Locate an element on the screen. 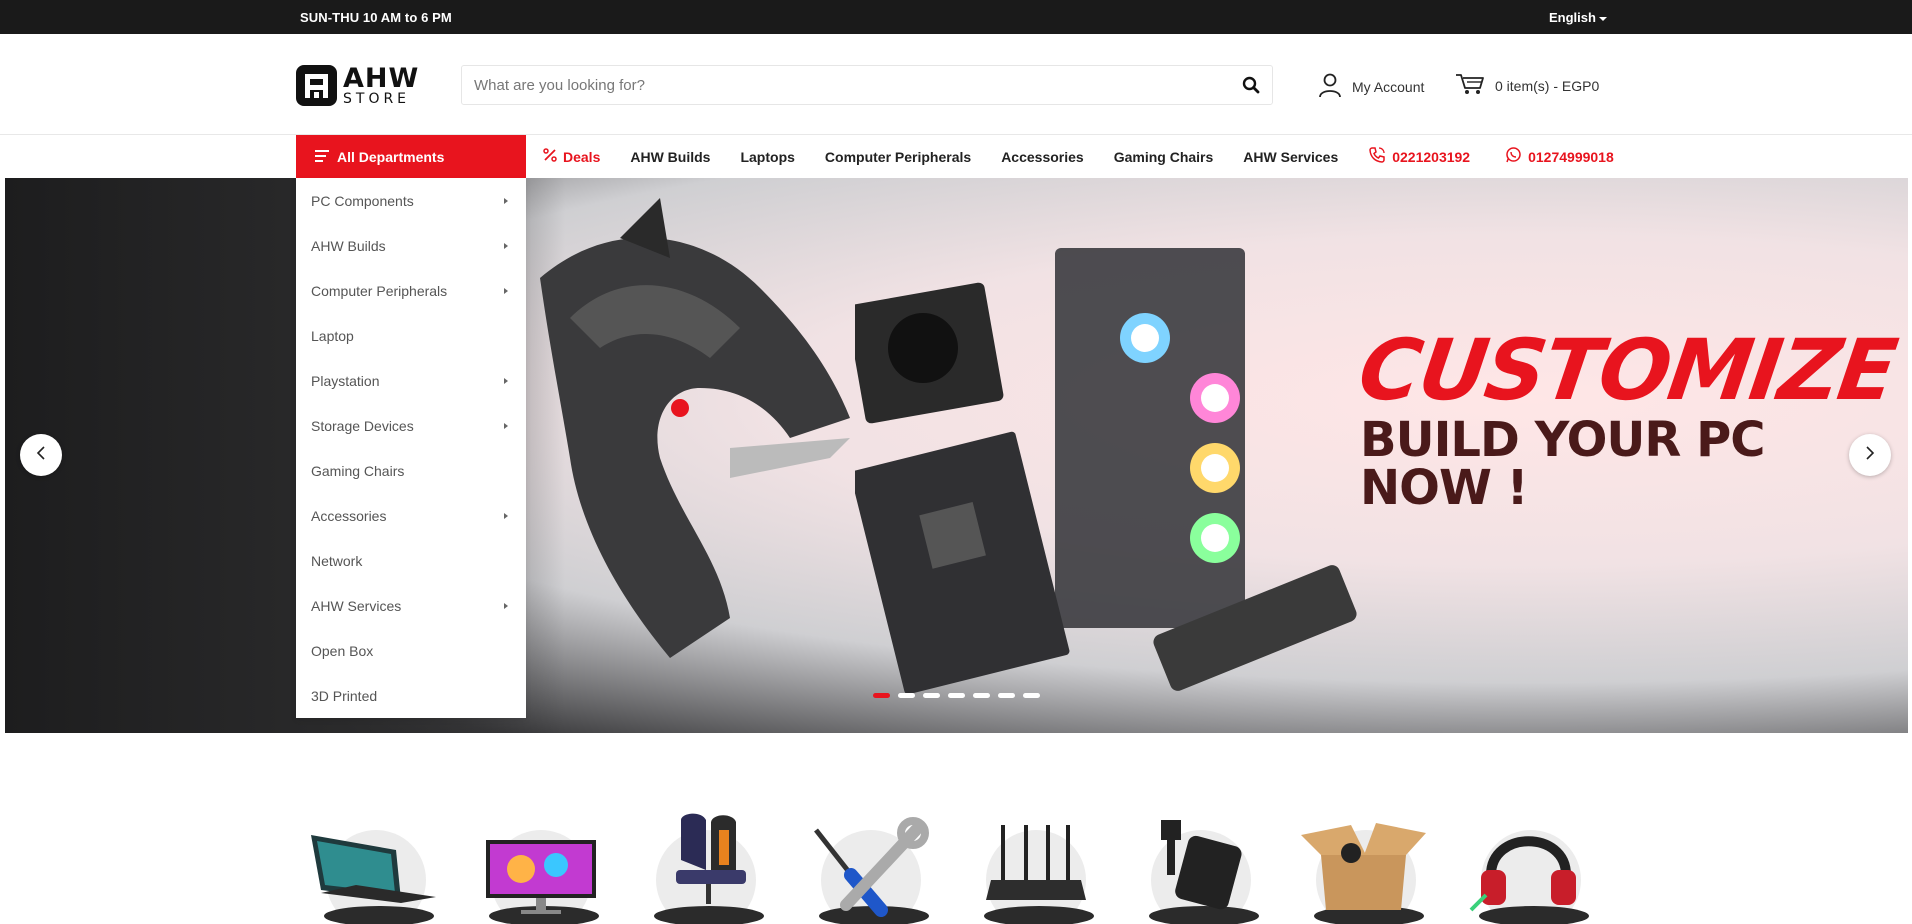 Image resolution: width=1912 pixels, height=924 pixels. account-label: My Account is located at coordinates (1388, 86).